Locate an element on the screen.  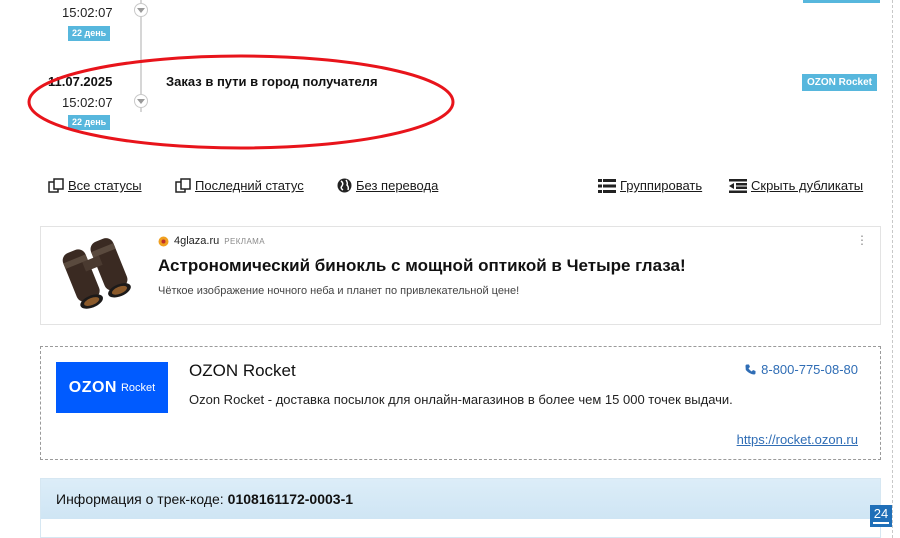
ad-menu-icon: ⋮ is located at coordinates (862, 240).